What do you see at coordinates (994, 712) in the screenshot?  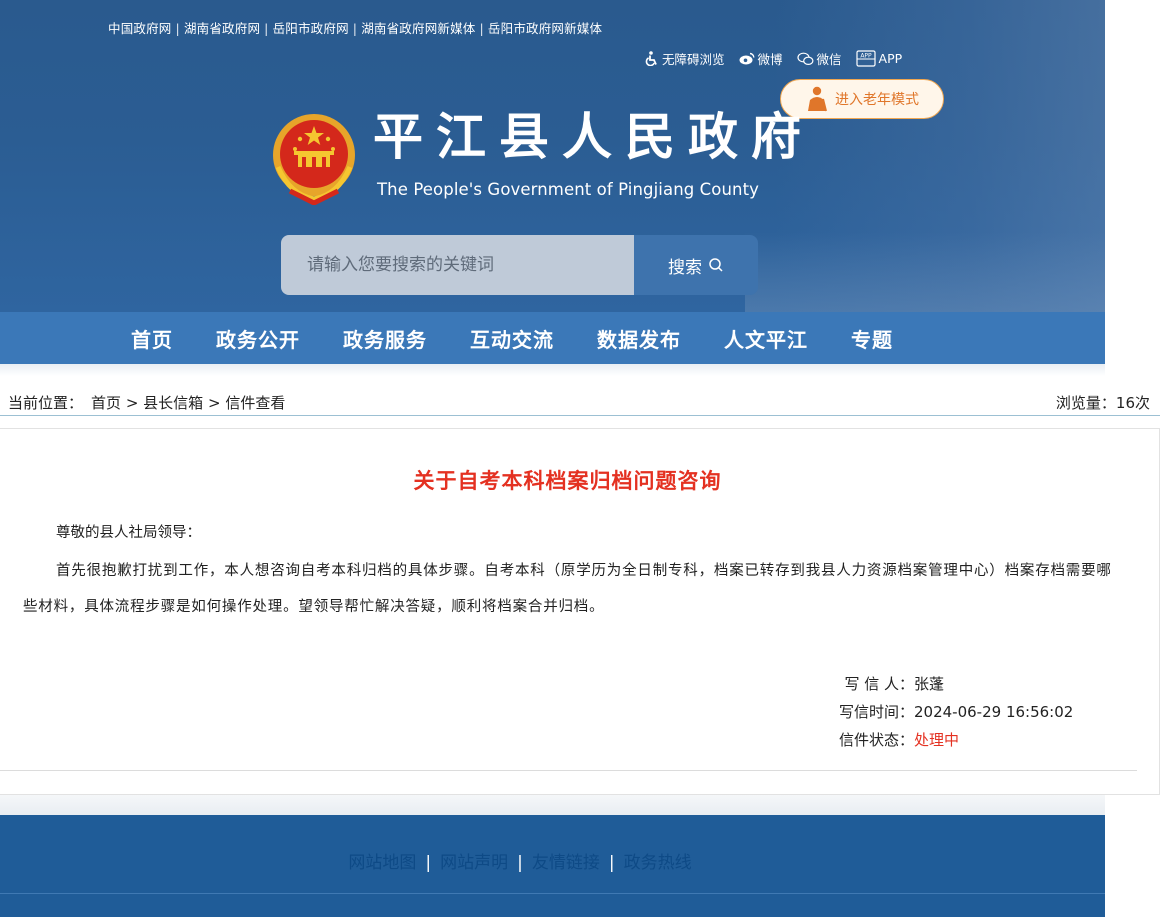 I see `time-value: 2024-06-29 16:56:02` at bounding box center [994, 712].